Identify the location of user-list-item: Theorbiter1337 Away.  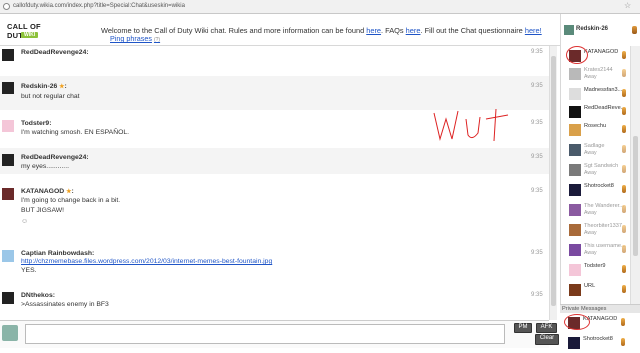
(595, 230).